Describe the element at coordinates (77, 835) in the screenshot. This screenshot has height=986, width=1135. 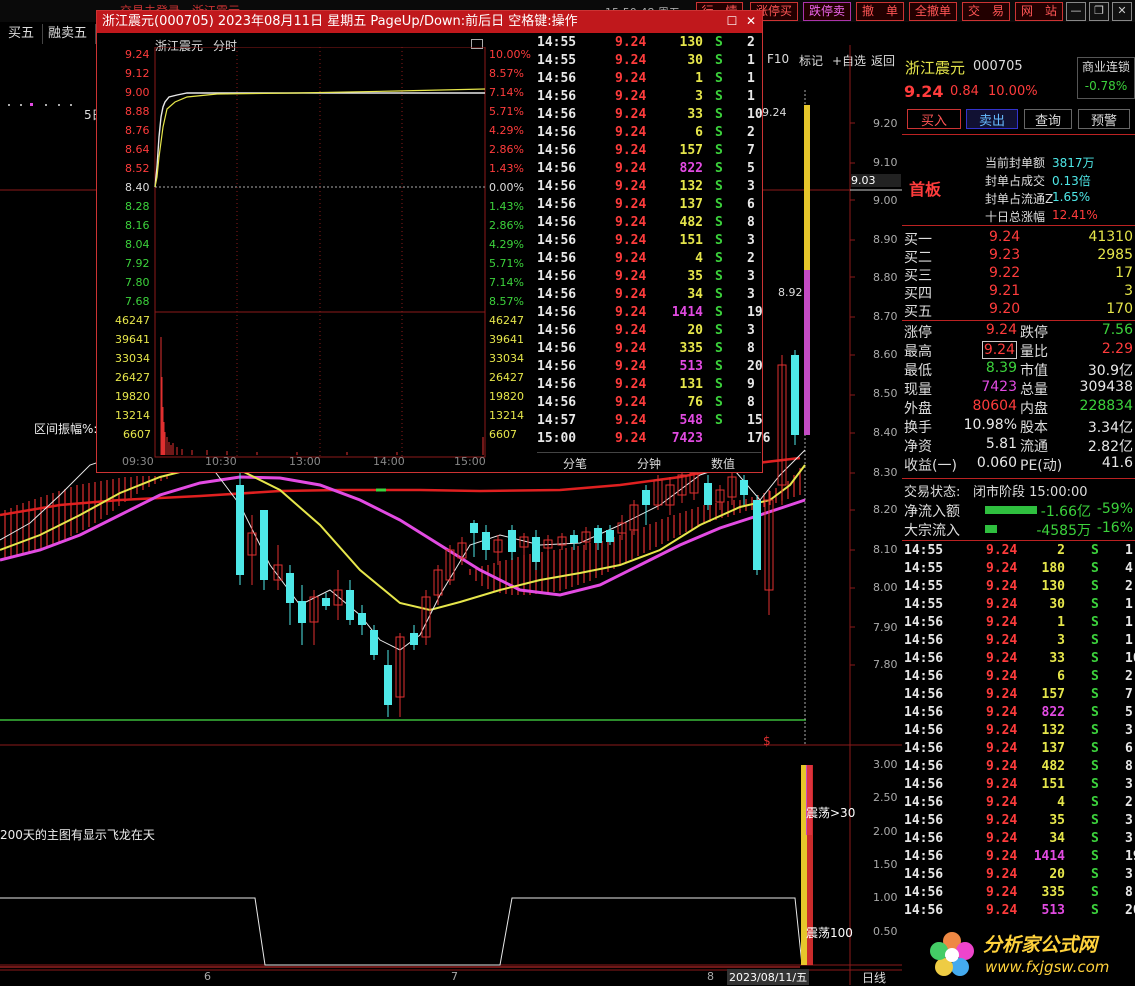
I see `indicator-note: 200天的主图有显示飞龙在天` at that location.